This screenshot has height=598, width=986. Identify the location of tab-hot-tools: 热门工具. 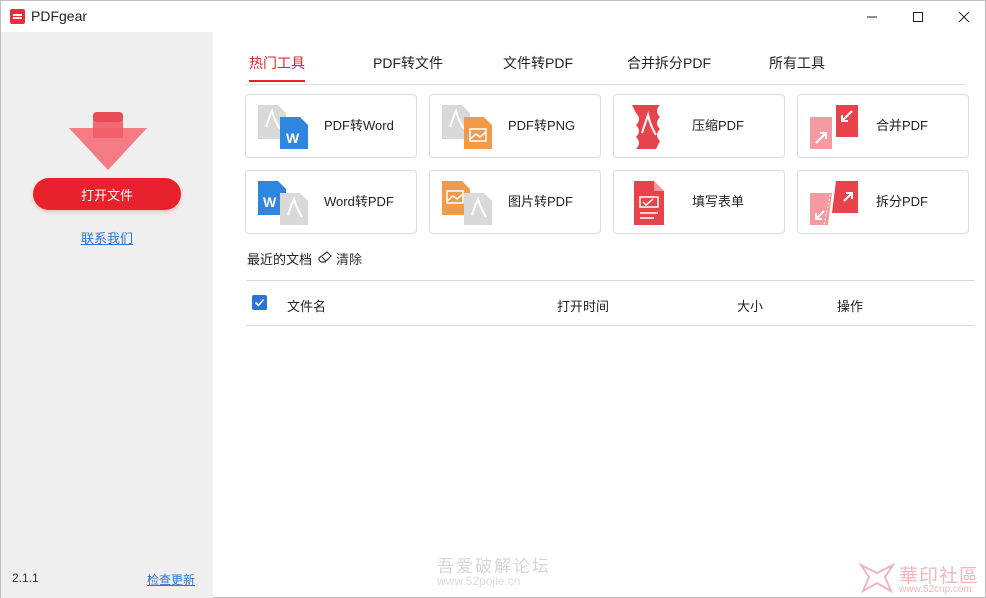
(277, 67).